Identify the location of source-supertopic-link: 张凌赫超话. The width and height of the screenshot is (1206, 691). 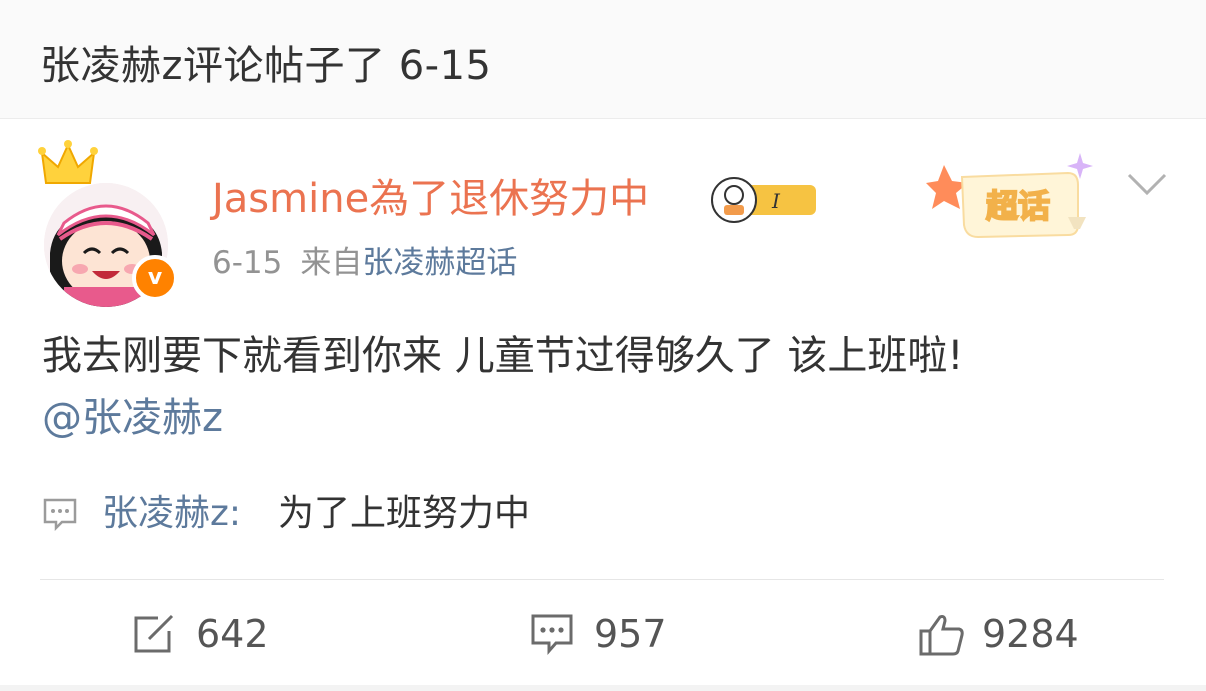
(439, 263).